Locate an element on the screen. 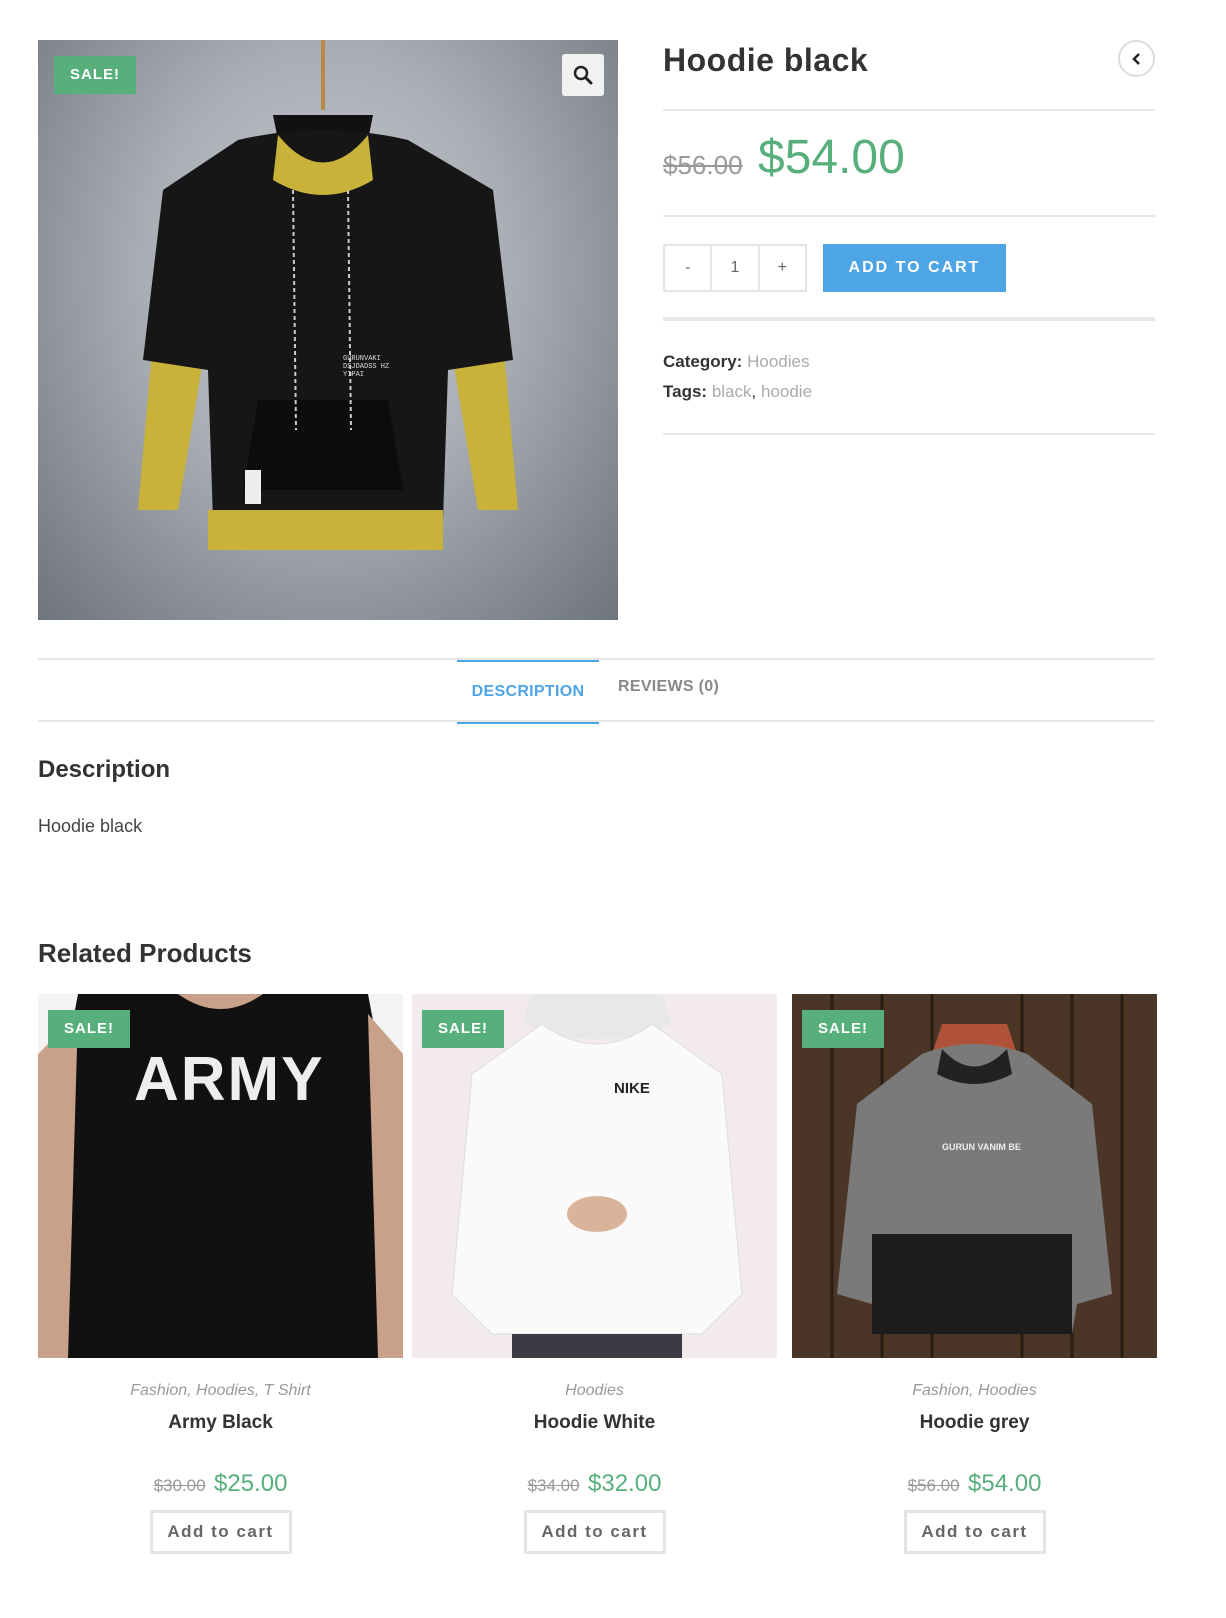 This screenshot has width=1226, height=1618. description-text: Hoodie black is located at coordinates (90, 826).